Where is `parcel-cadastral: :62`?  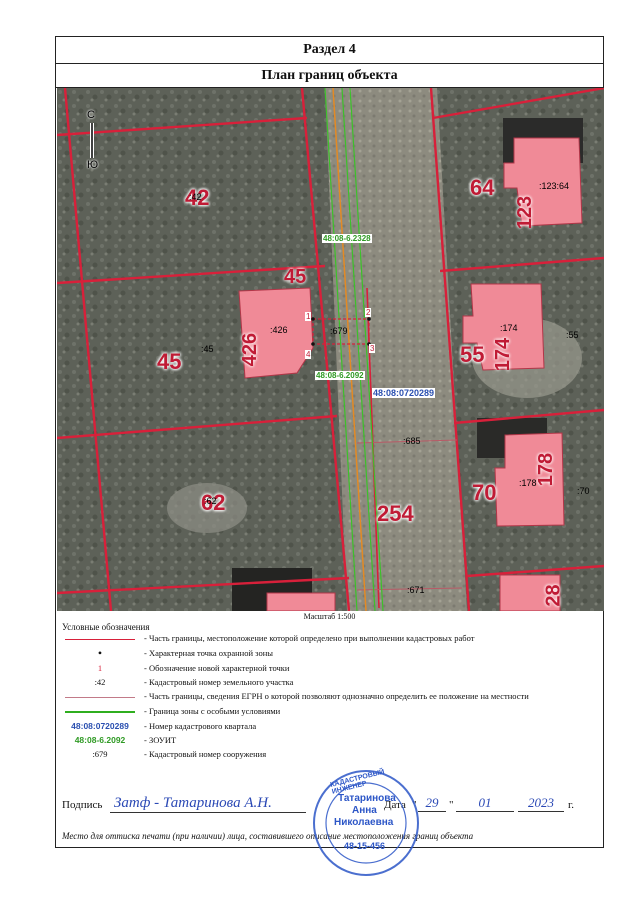 parcel-cadastral: :62 is located at coordinates (210, 501).